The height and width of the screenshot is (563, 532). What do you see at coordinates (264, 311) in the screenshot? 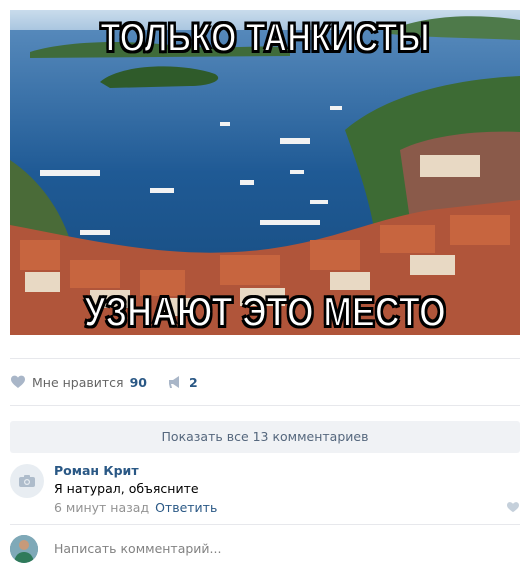
I see `meme-bottom-caption: УЗНАЮТ ЭТО МЕСТО` at bounding box center [264, 311].